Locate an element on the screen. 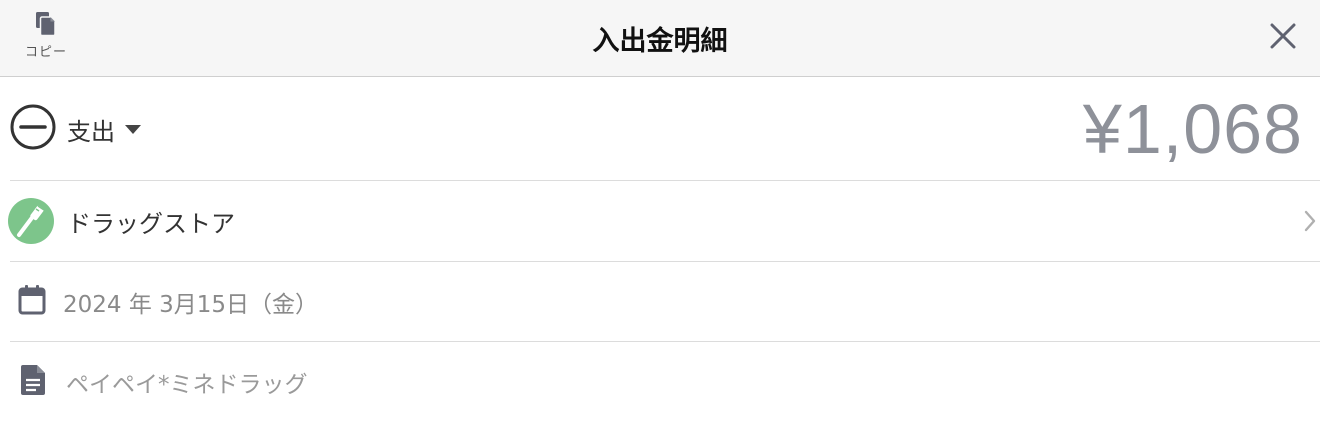 This screenshot has height=421, width=1320. category-label: ドラッグストア is located at coordinates (151, 223).